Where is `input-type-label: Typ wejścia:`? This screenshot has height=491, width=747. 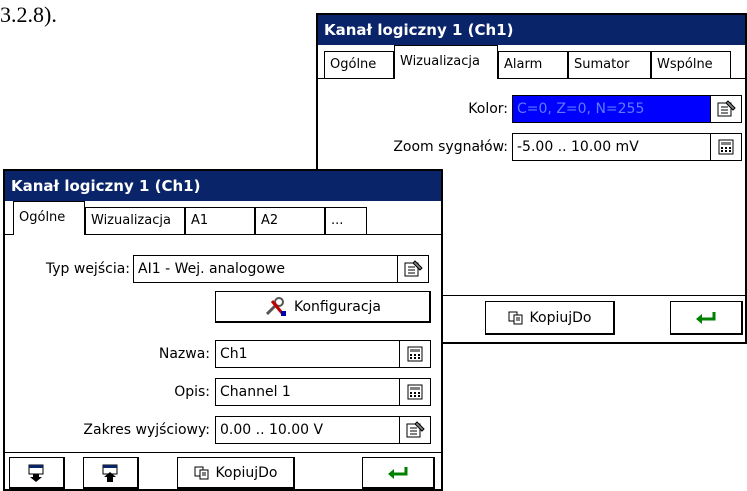 input-type-label: Typ wejścia: is located at coordinates (87, 269).